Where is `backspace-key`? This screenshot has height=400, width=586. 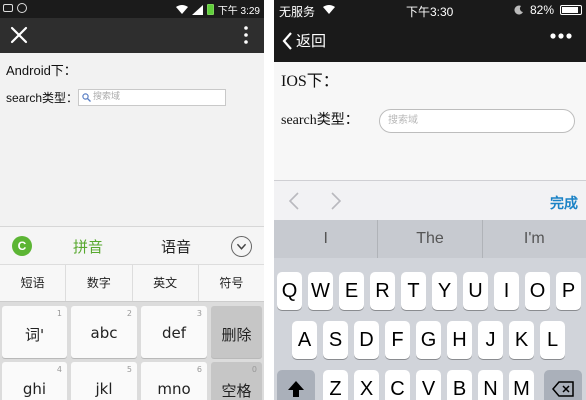 backspace-key is located at coordinates (563, 385).